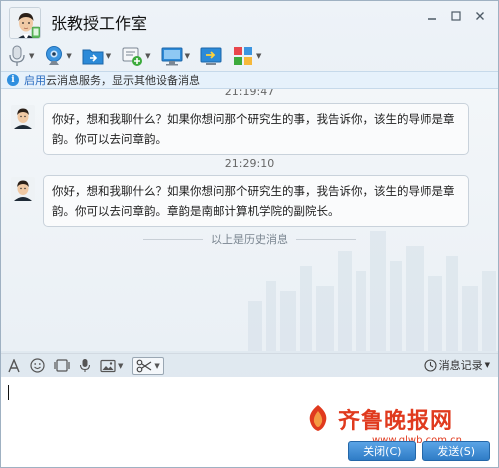 The image size is (499, 468). What do you see at coordinates (249, 93) in the screenshot?
I see `message-timestamp: 21:19:47` at bounding box center [249, 93].